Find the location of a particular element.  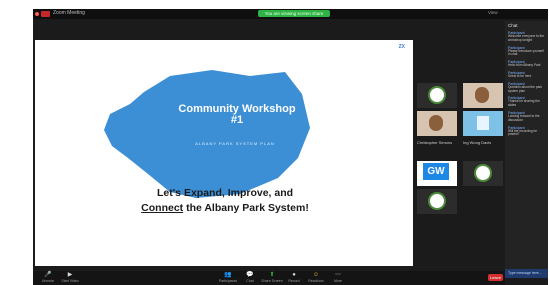

screen-share-banner: You are viewing screen share is located at coordinates (294, 13).